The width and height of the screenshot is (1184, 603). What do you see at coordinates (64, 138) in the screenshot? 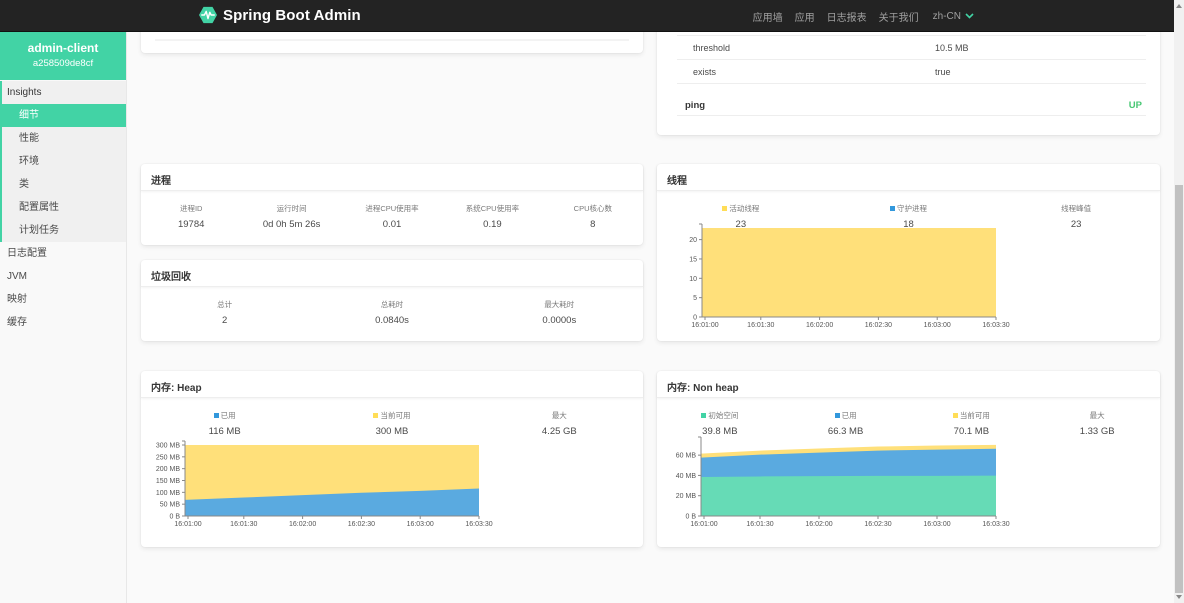
I see `sidebar-item-metrics: 性能` at bounding box center [64, 138].